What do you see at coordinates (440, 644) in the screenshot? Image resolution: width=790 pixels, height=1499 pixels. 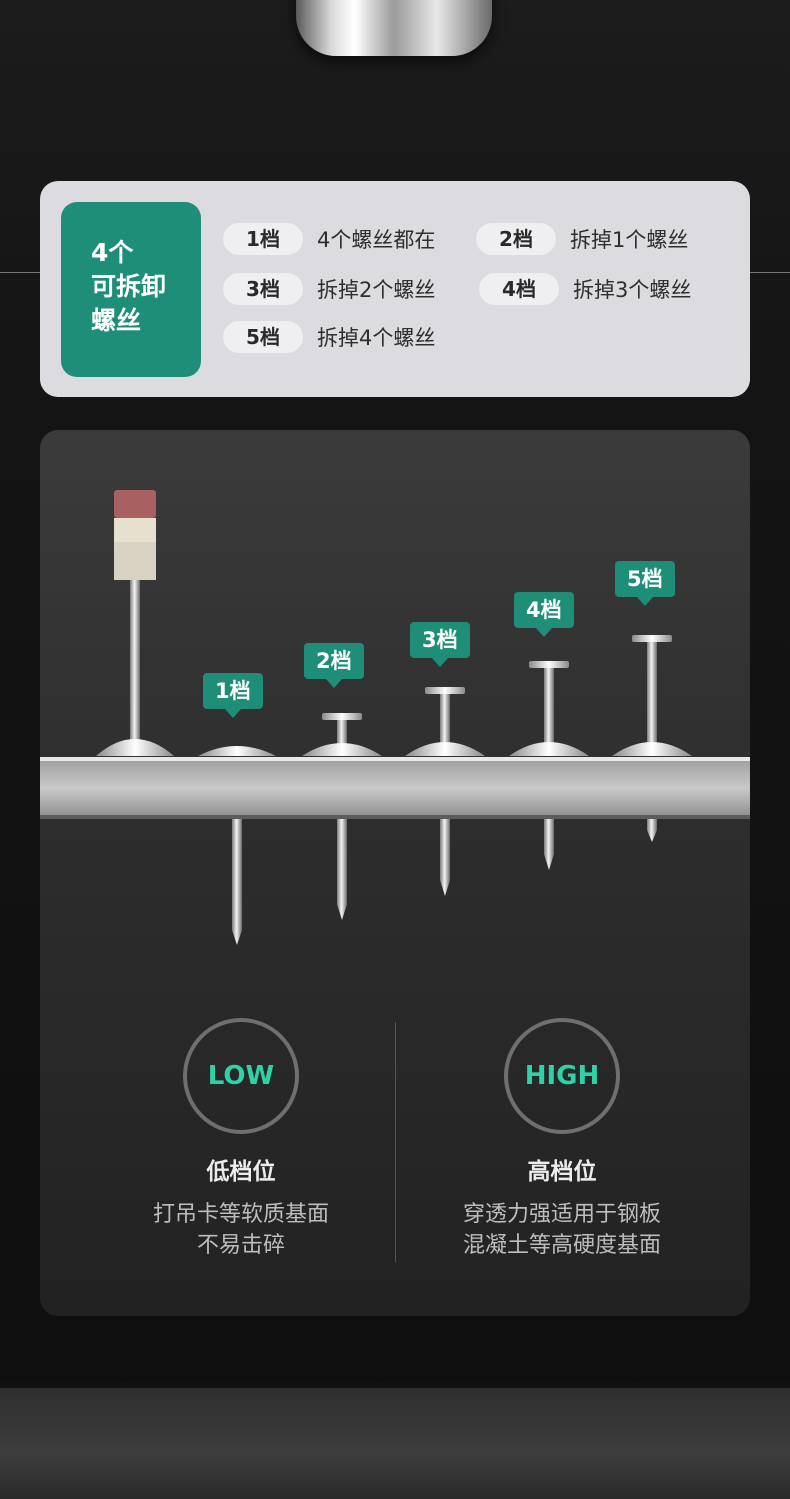 I see `gear-tag-3: 3档` at bounding box center [440, 644].